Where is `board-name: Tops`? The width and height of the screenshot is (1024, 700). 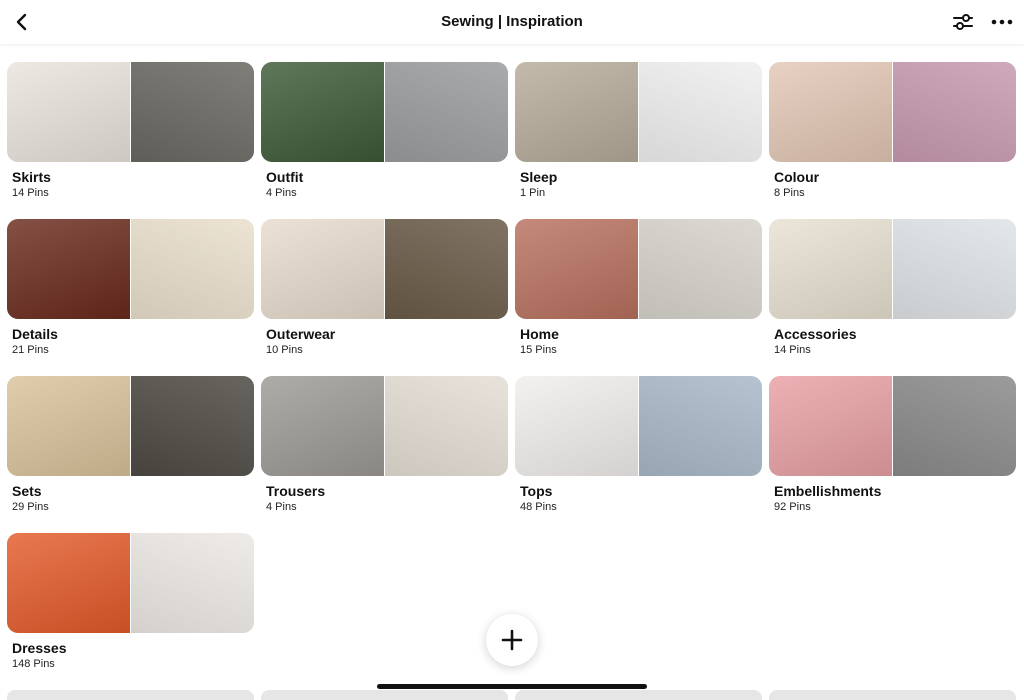 board-name: Tops is located at coordinates (536, 491).